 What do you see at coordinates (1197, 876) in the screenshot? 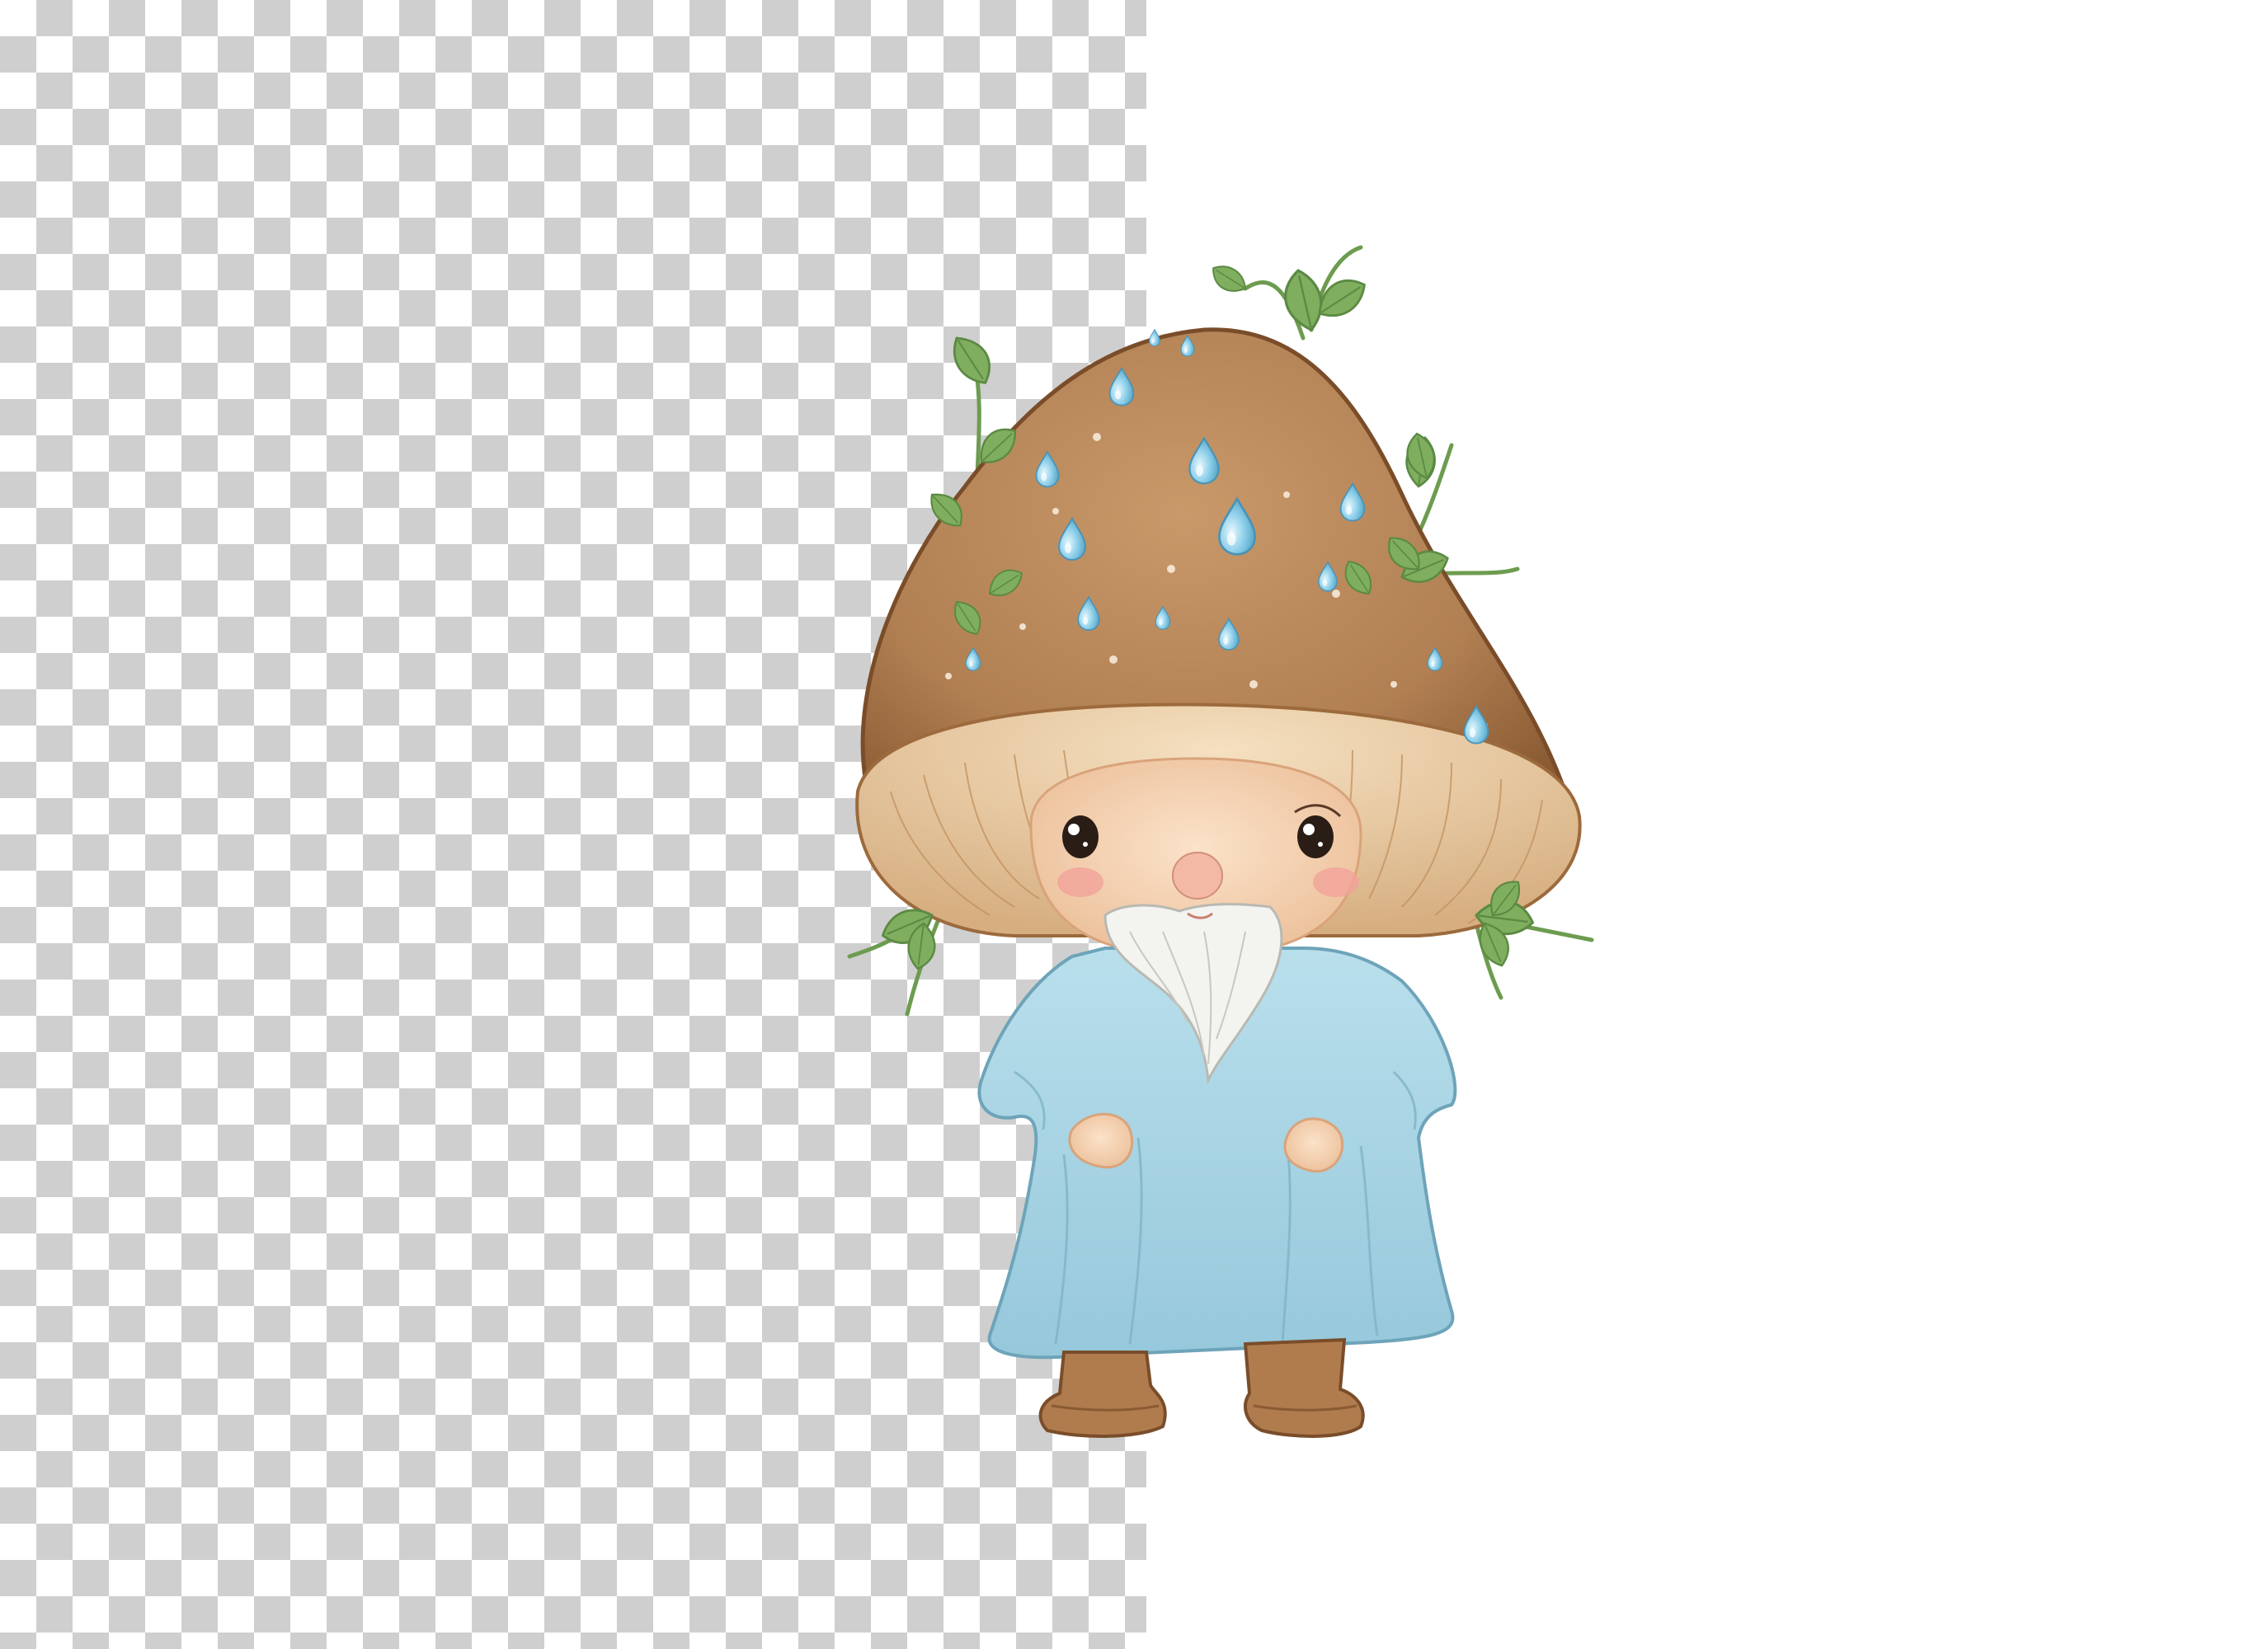
I see `nose` at bounding box center [1197, 876].